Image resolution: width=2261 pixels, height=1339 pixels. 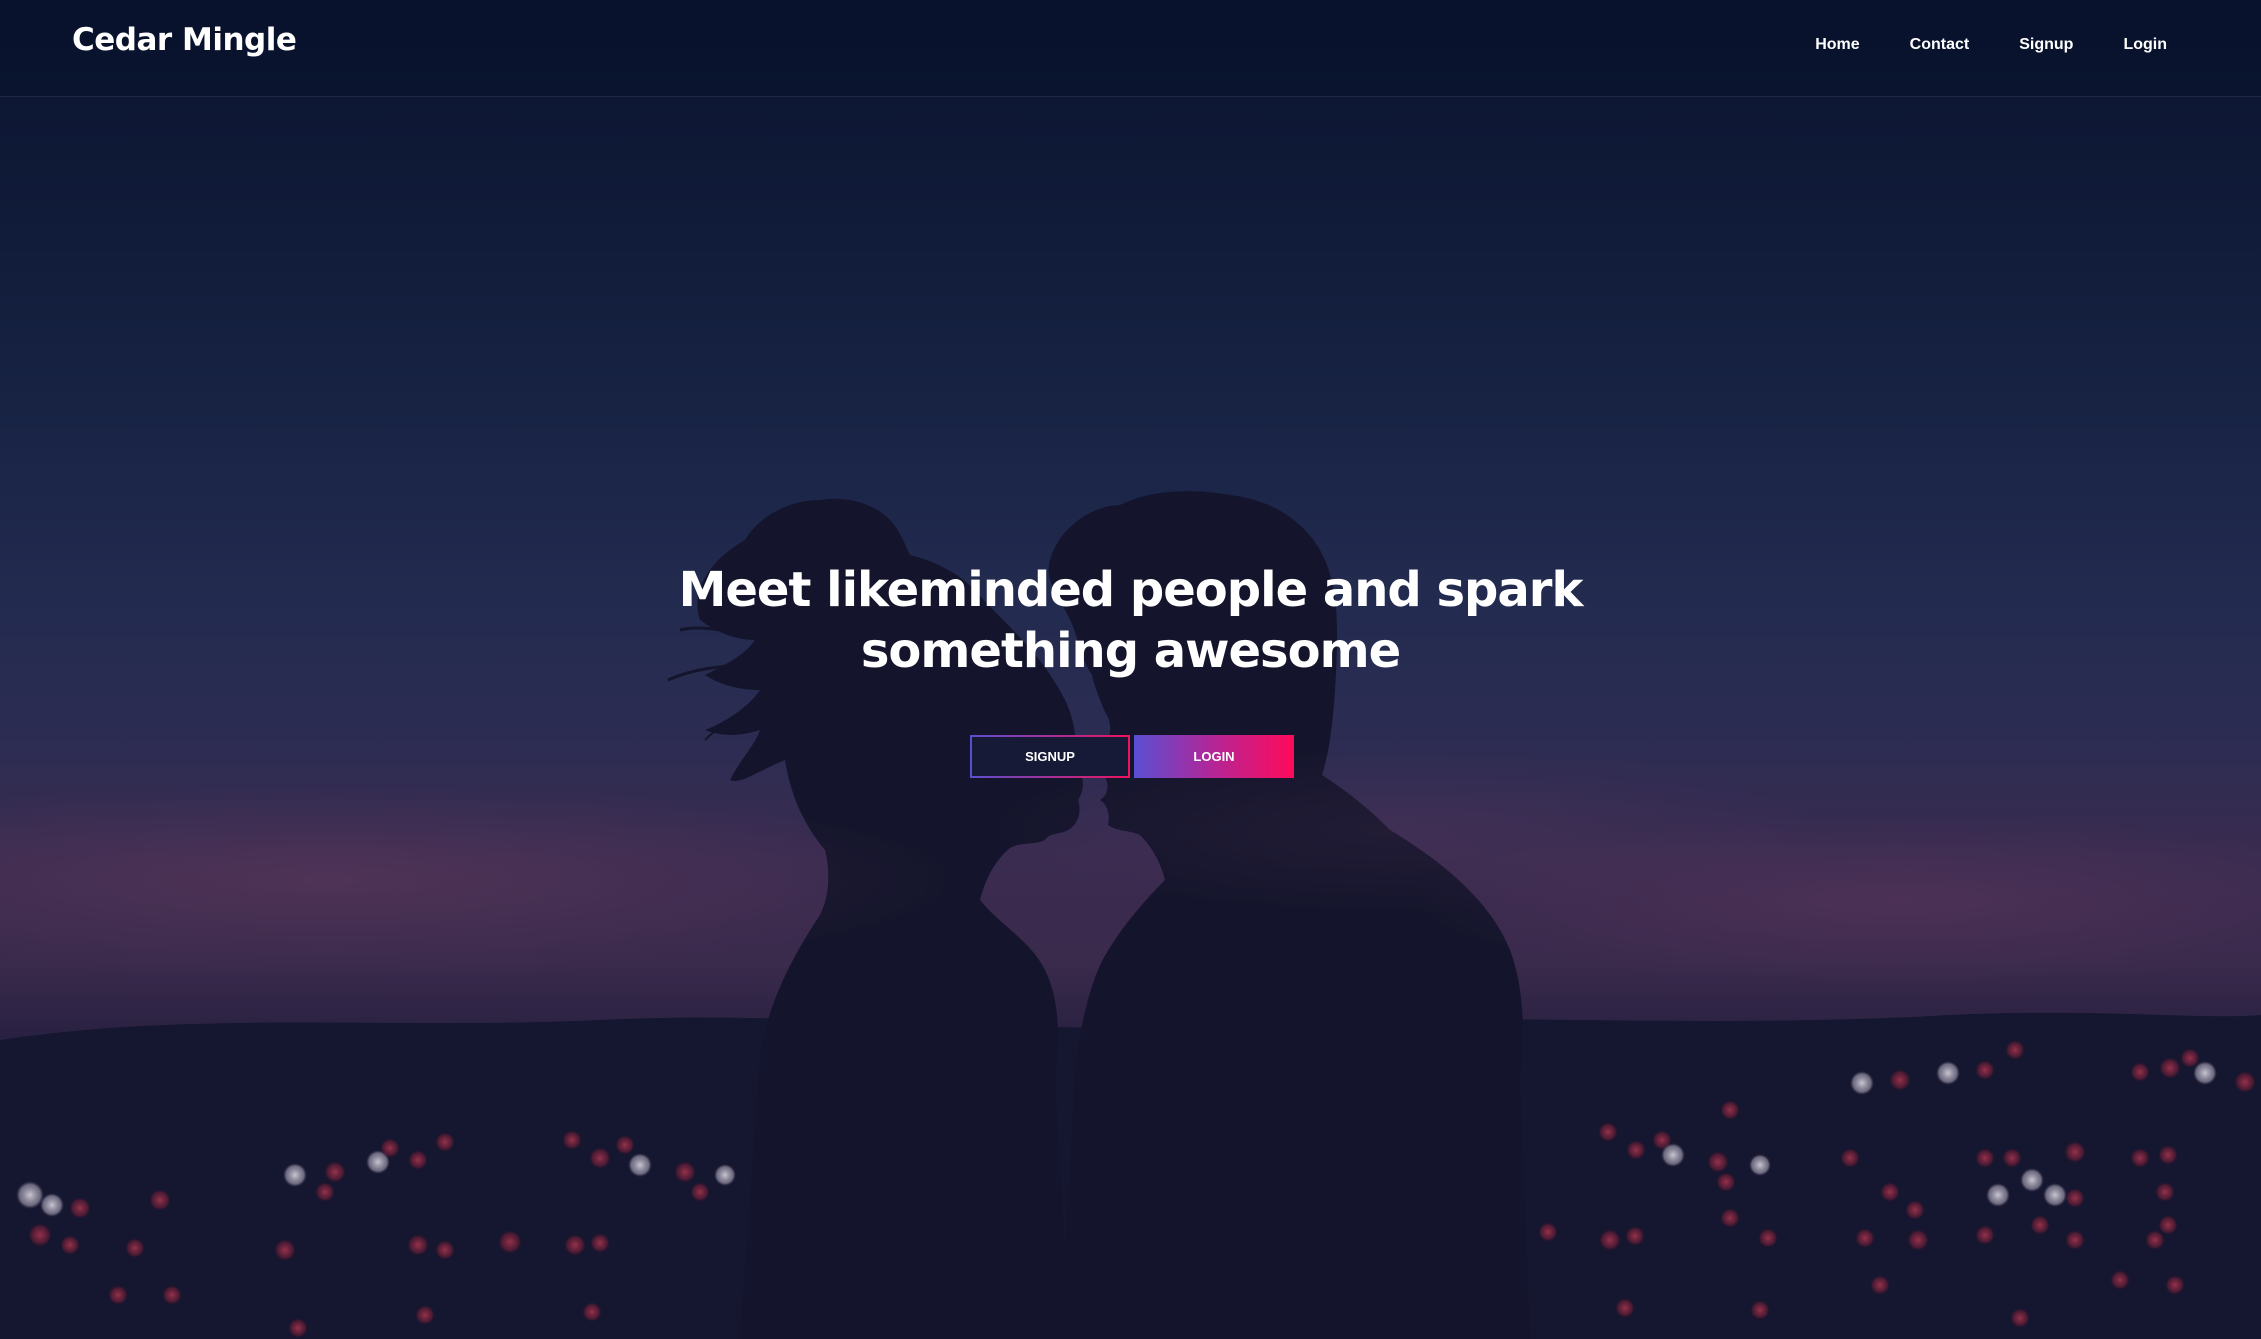 I want to click on nav-link-home: Home, so click(x=1837, y=45).